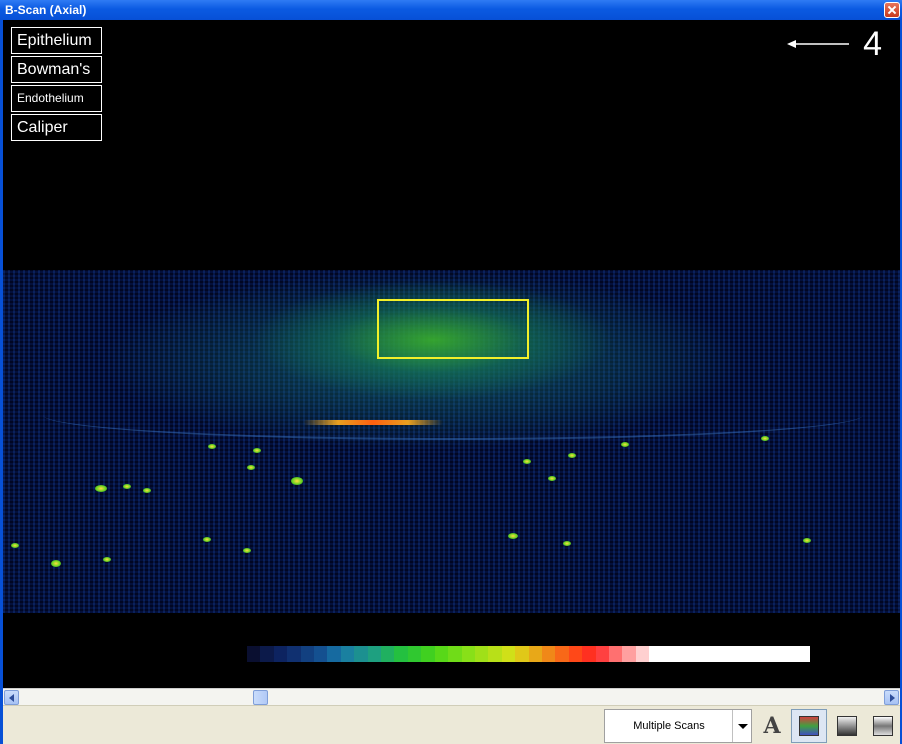  I want to click on grayscale-icon, so click(847, 726).